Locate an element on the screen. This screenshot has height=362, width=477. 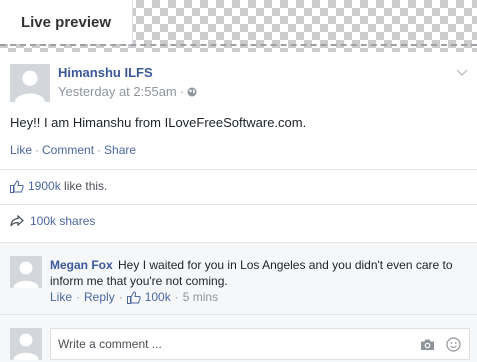
comment-input is located at coordinates (223, 344).